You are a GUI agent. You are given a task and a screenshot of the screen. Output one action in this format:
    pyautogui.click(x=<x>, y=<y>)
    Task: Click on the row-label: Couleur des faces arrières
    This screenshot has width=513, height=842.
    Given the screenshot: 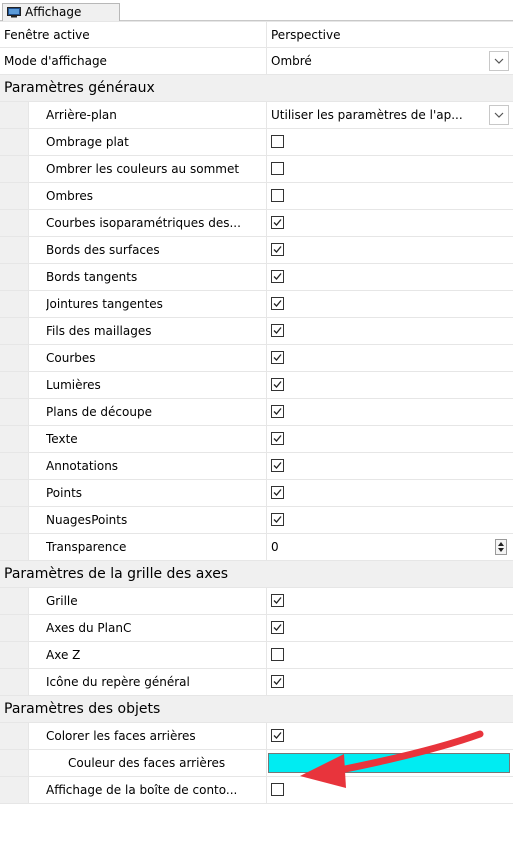 What is the action you would take?
    pyautogui.click(x=147, y=763)
    